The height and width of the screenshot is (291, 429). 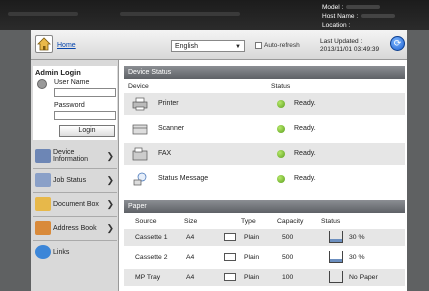 What do you see at coordinates (140, 104) in the screenshot?
I see `printer-icon` at bounding box center [140, 104].